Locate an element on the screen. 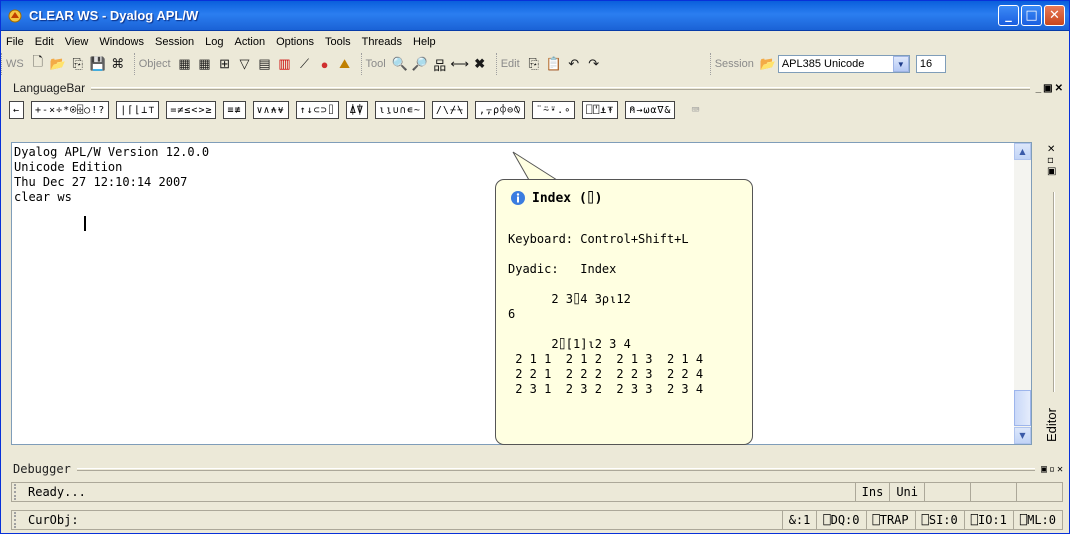 The image size is (1070, 534). copy-icon: ⎘ is located at coordinates (534, 64).